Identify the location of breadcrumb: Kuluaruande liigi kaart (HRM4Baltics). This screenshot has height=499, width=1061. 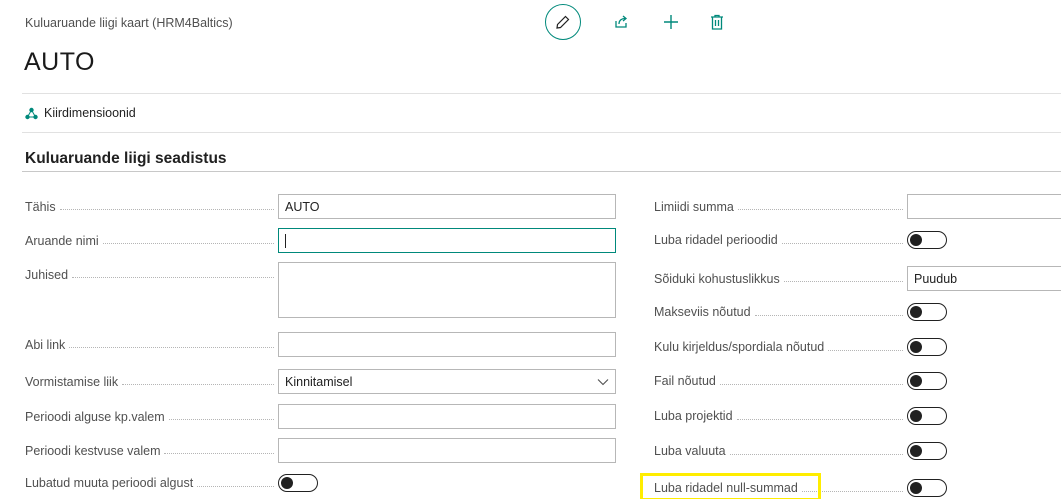
(129, 23).